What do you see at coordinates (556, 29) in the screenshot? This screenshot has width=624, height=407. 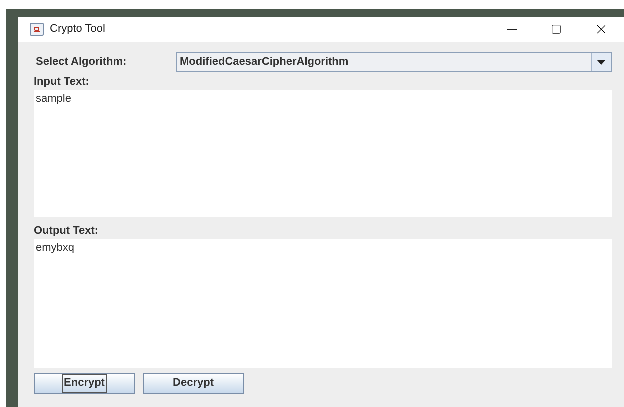 I see `maximize-icon` at bounding box center [556, 29].